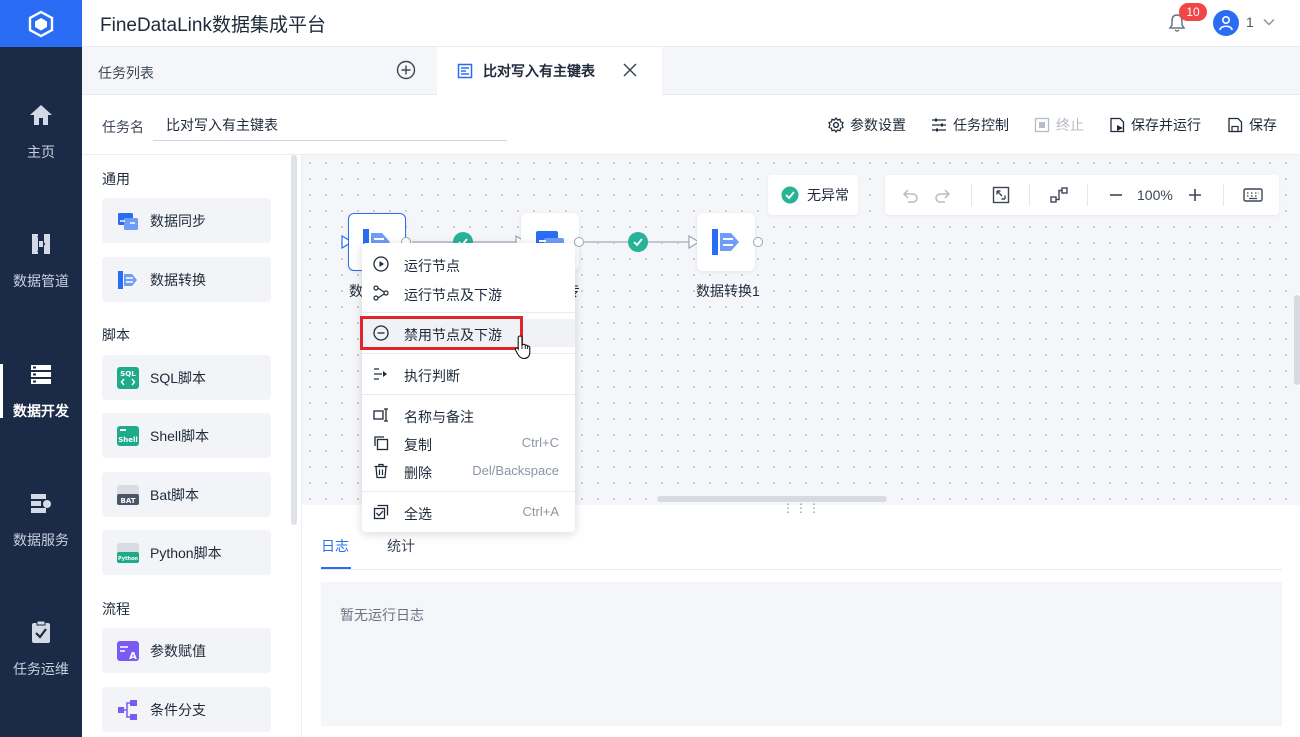  Describe the element at coordinates (540, 442) in the screenshot. I see `menu-shortcut: Ctrl+C` at that location.